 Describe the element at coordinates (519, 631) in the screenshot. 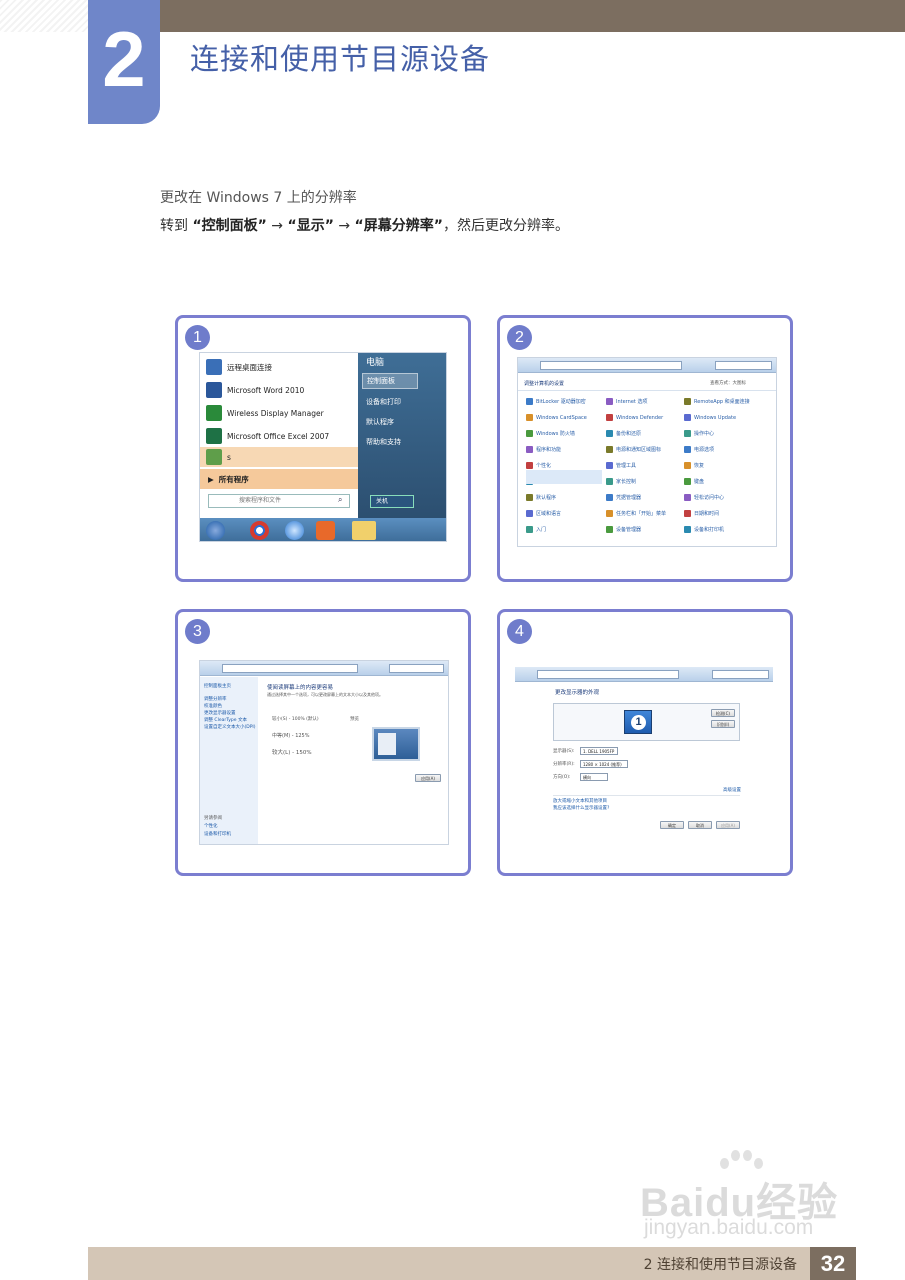

I see `step-badge: 4` at that location.